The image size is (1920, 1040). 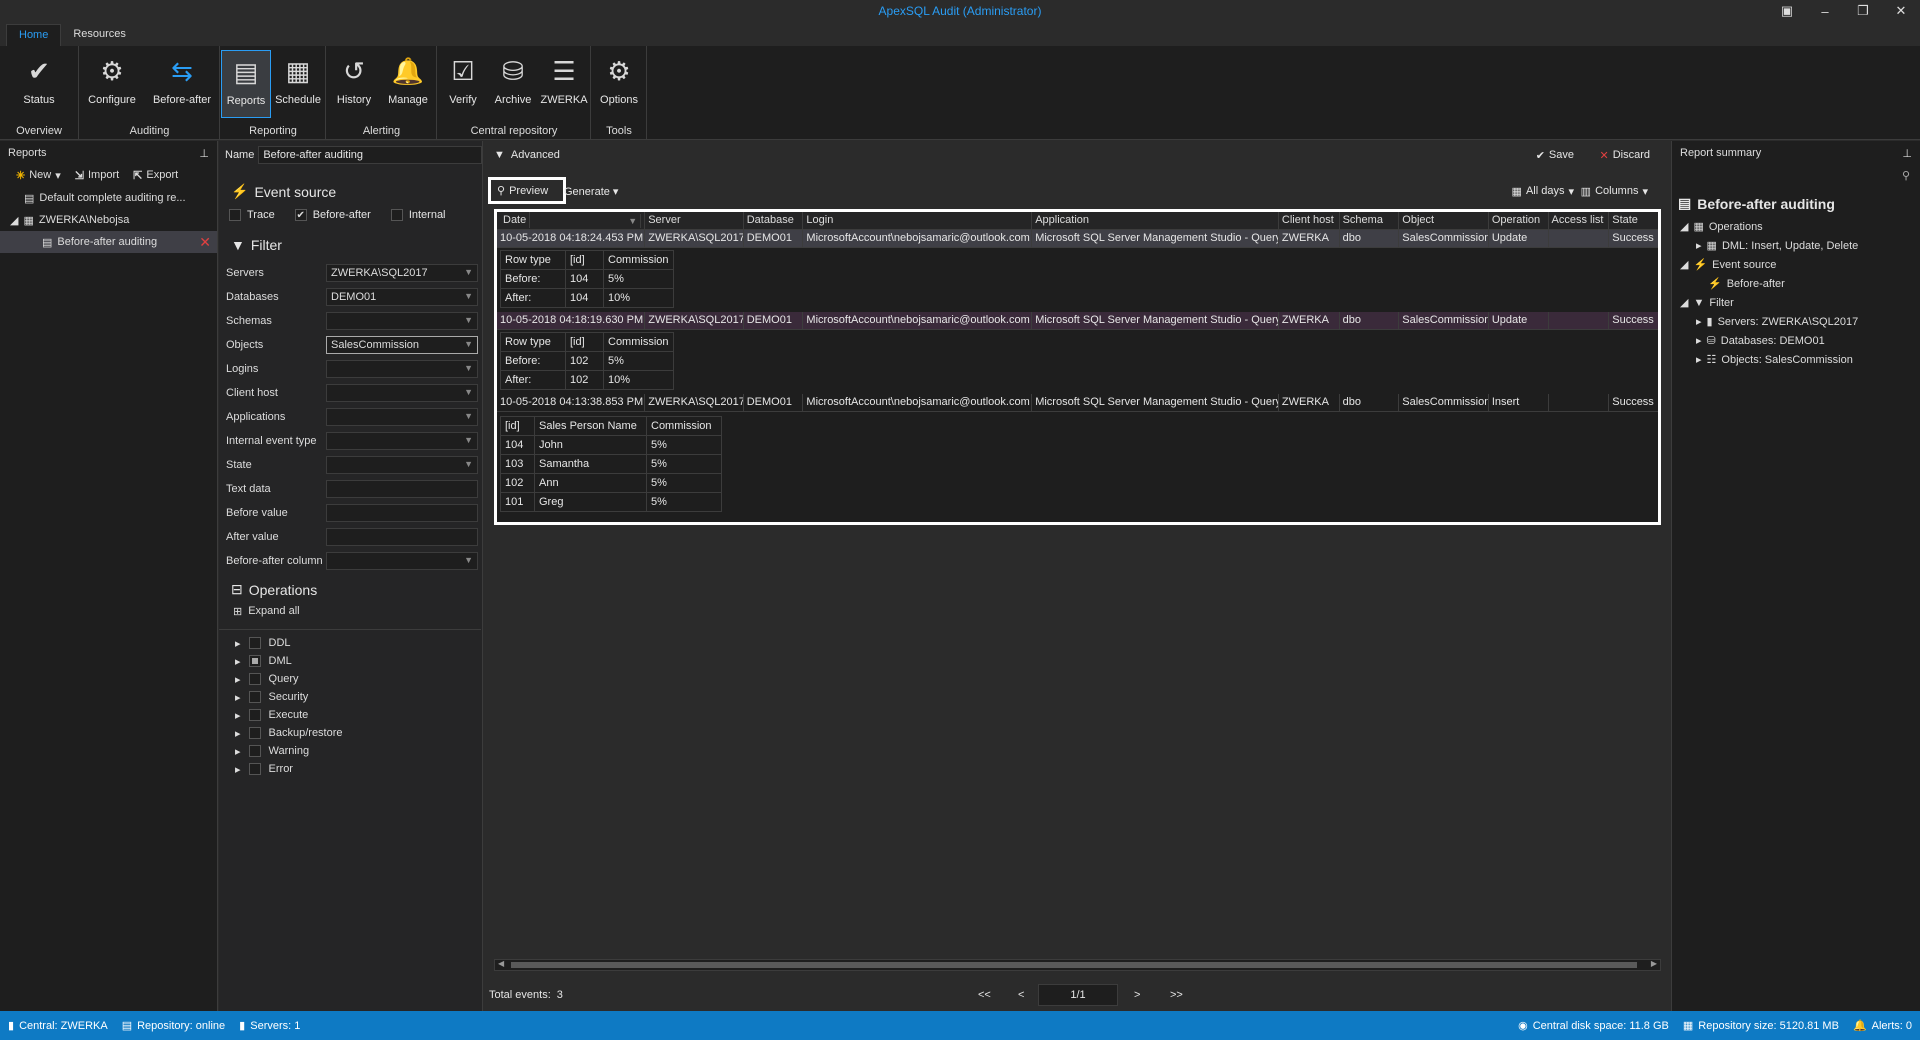 I want to click on advanced-button: ▼ Advanced, so click(x=527, y=155).